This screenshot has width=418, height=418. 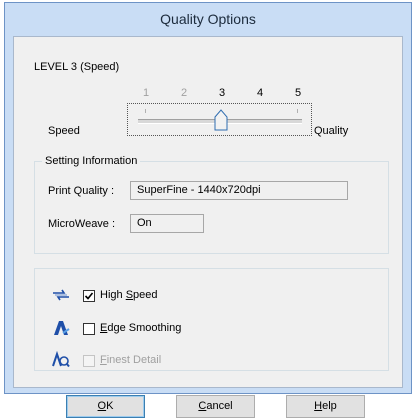 I want to click on slider-max-label: Quality, so click(x=331, y=131).